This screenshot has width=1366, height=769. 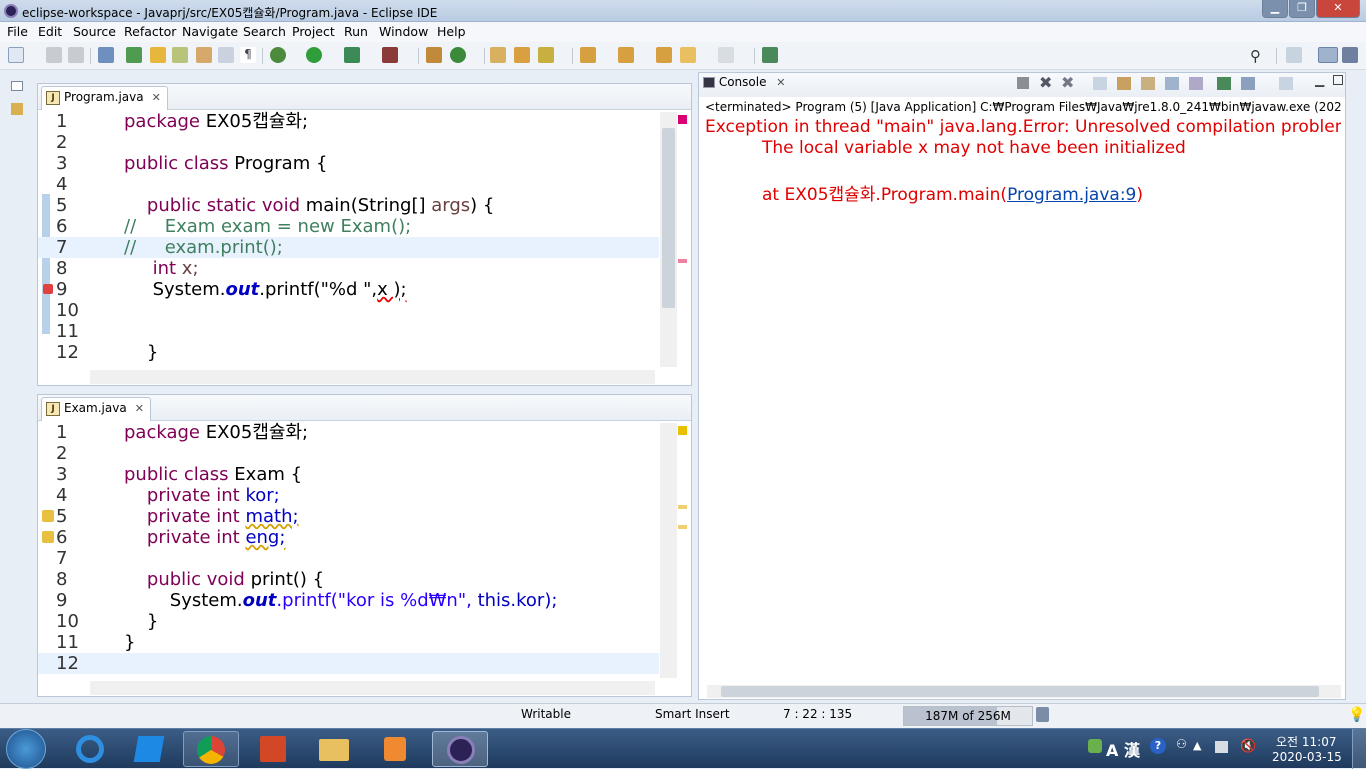 I want to click on tab-console: Console ✕, so click(x=744, y=82).